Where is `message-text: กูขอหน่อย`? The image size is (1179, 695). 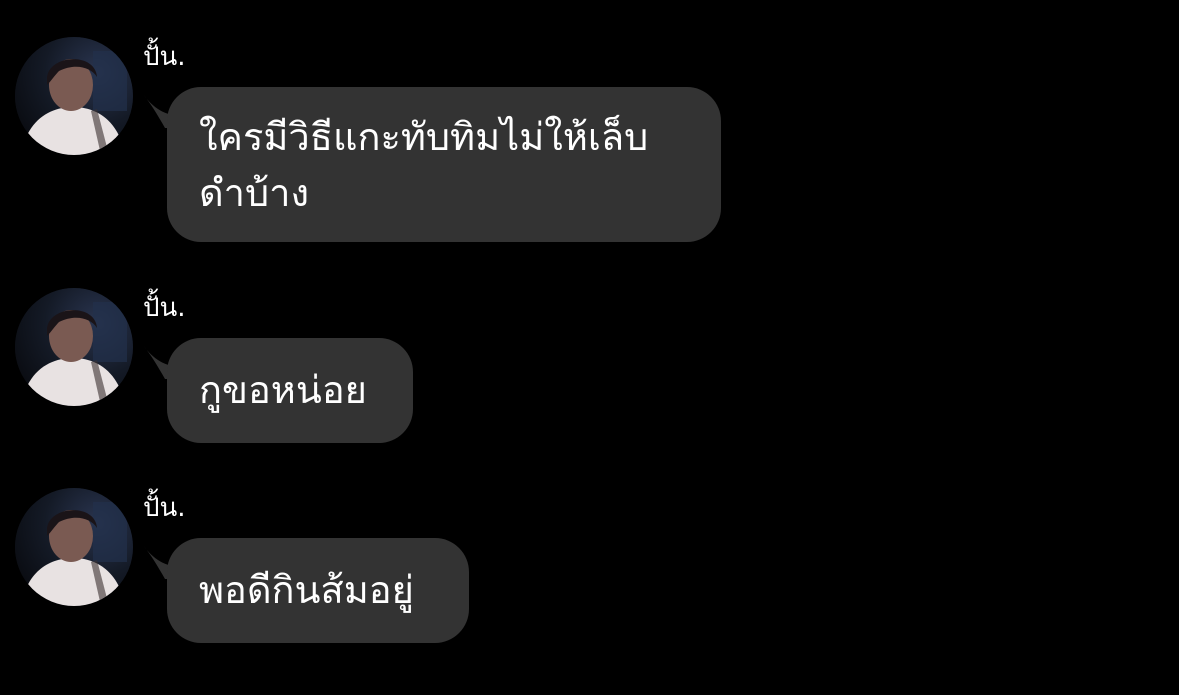
message-text: กูขอหน่อย is located at coordinates (283, 390).